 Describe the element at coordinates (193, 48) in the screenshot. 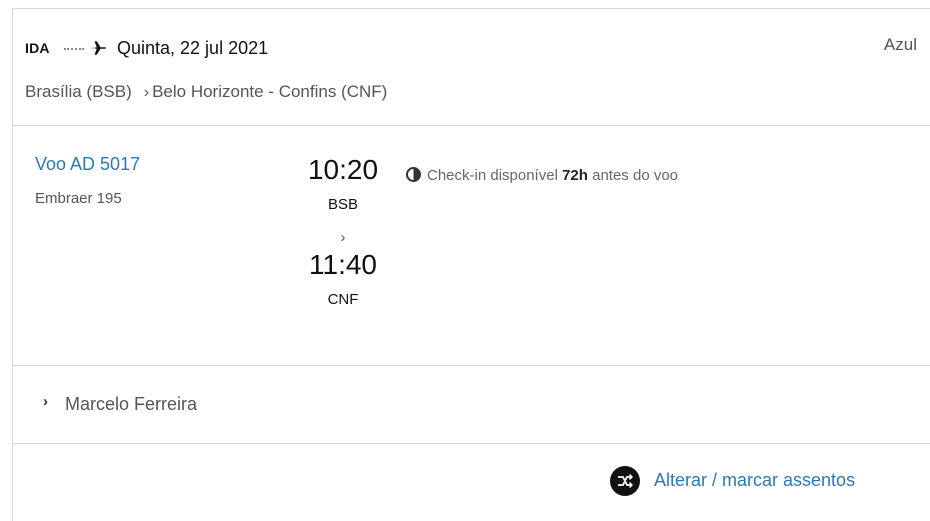

I see `flight-date: Quinta, 22 jul 2021` at that location.